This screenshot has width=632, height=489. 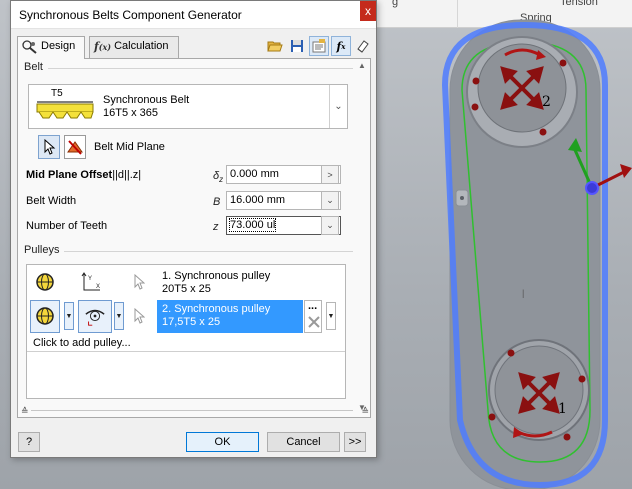 I want to click on properties-icon, so click(x=319, y=46).